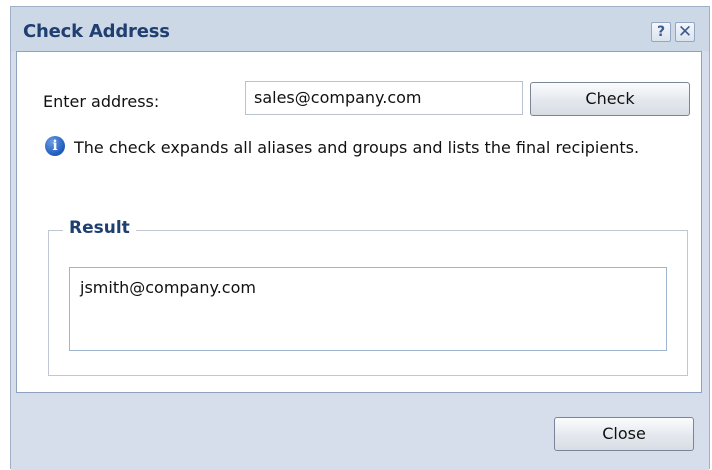 This screenshot has height=470, width=712. Describe the element at coordinates (384, 98) in the screenshot. I see `address-input: sales@company.com` at that location.